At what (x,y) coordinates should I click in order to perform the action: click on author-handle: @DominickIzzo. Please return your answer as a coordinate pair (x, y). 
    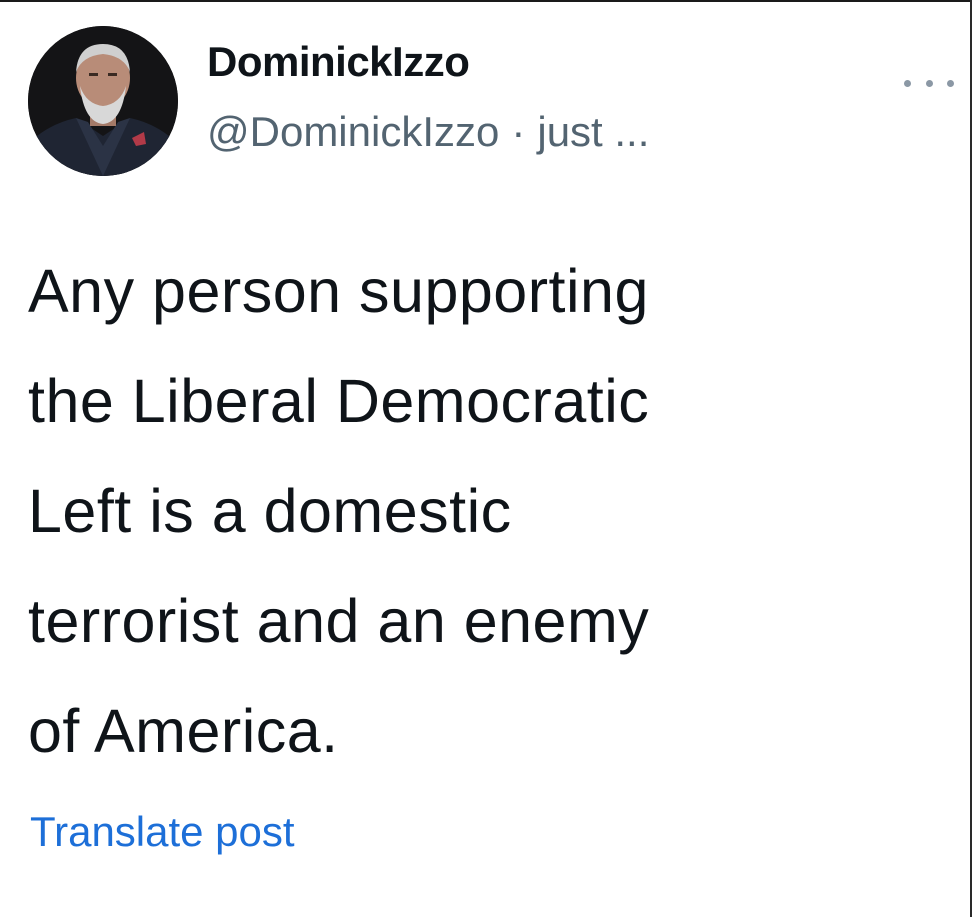
    Looking at the image, I should click on (353, 131).